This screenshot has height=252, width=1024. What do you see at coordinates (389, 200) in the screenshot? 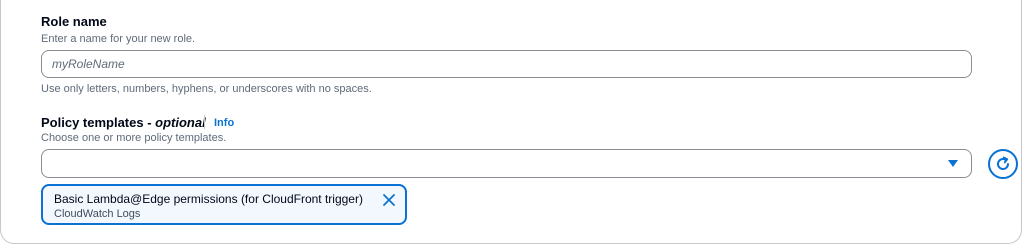
I see `close-icon` at bounding box center [389, 200].